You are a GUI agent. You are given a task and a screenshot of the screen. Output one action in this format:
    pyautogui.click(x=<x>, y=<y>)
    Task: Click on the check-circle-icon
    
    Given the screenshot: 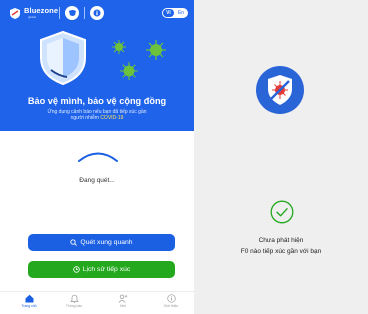 What is the action you would take?
    pyautogui.click(x=282, y=212)
    